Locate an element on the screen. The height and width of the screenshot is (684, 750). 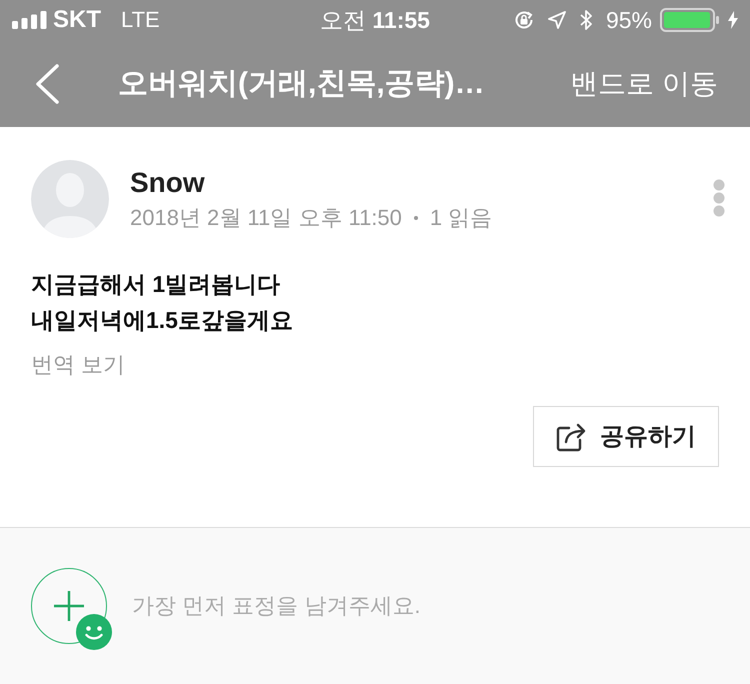
signal-bars-icon is located at coordinates (29, 20).